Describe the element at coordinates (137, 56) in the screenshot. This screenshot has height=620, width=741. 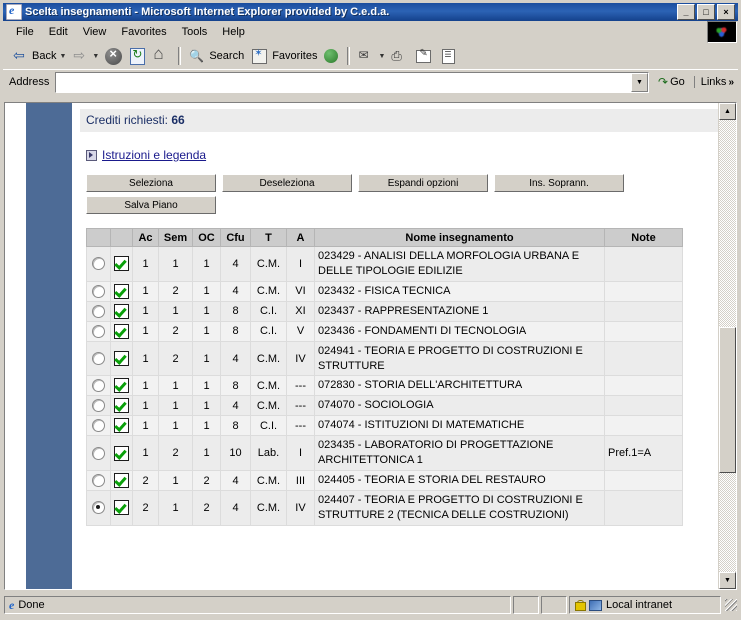
I see `refresh-button` at that location.